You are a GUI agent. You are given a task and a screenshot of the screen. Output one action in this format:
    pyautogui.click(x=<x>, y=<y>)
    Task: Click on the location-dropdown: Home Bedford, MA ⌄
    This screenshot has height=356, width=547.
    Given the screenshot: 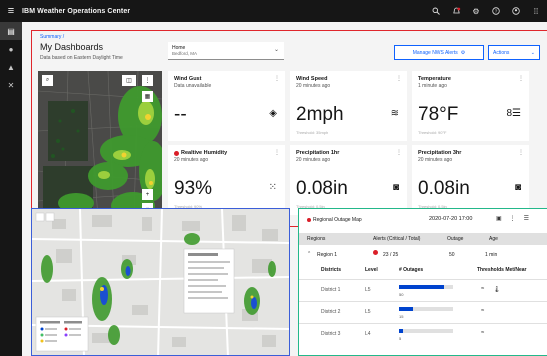 What is the action you would take?
    pyautogui.click(x=226, y=51)
    